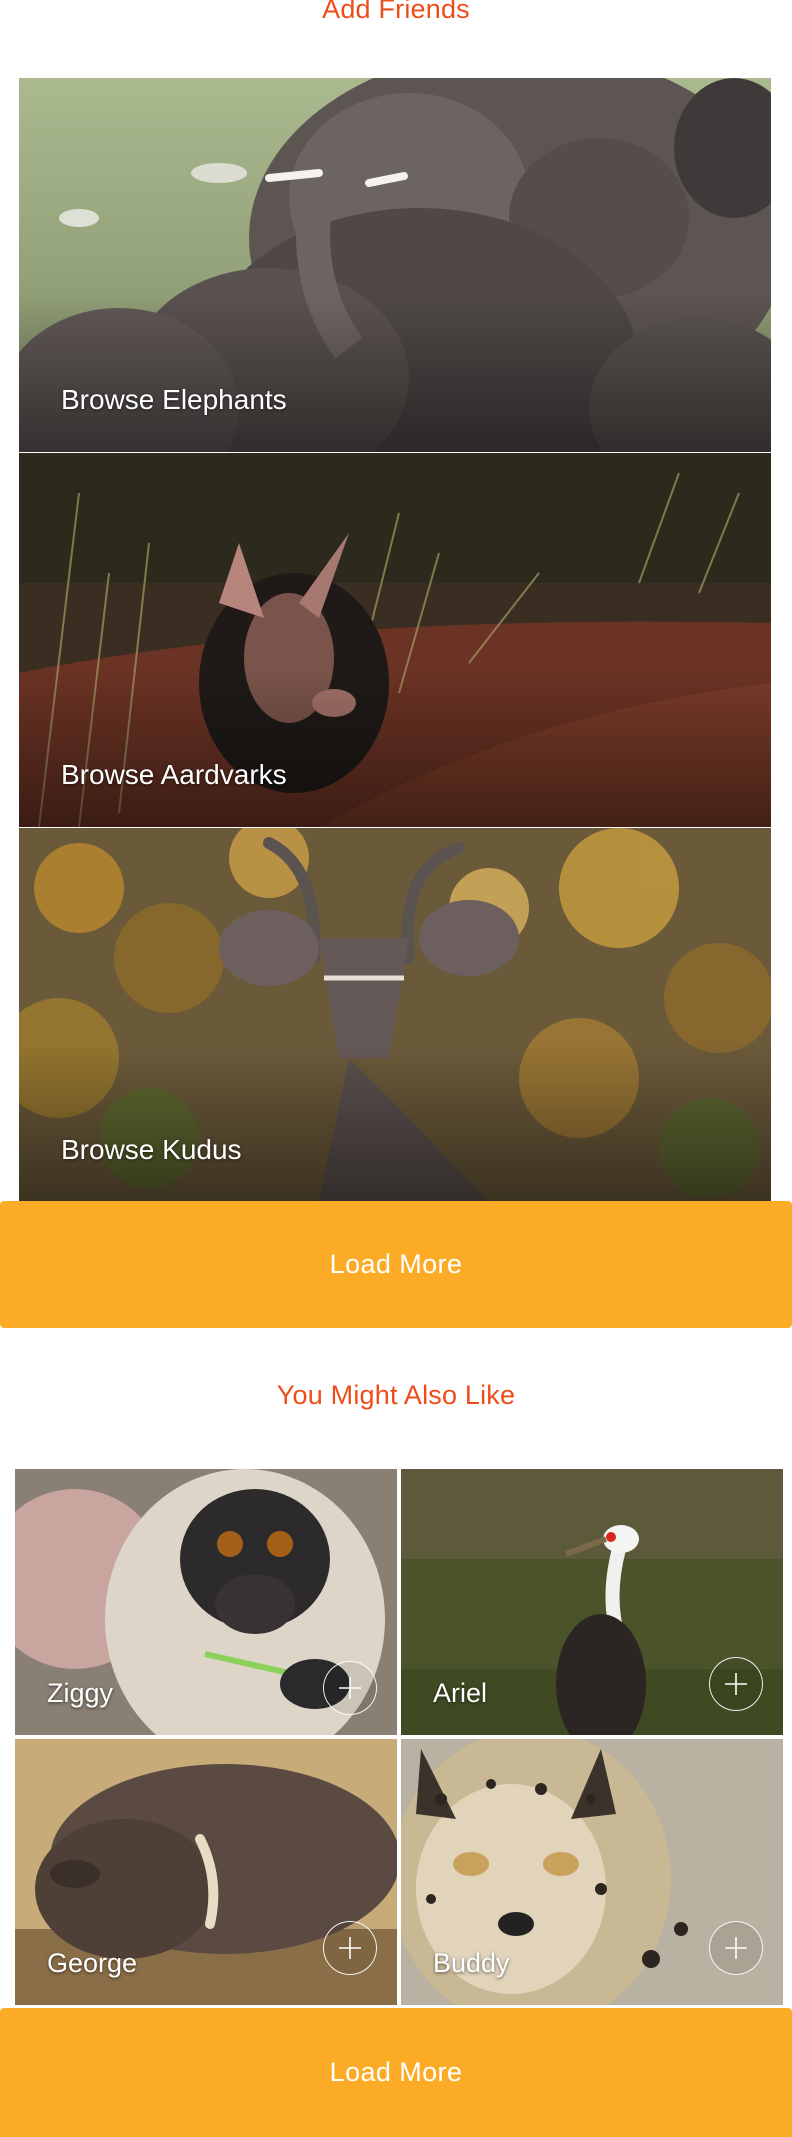 The height and width of the screenshot is (2137, 792). What do you see at coordinates (206, 1602) in the screenshot?
I see `animal-card-ziggy: Ziggy` at bounding box center [206, 1602].